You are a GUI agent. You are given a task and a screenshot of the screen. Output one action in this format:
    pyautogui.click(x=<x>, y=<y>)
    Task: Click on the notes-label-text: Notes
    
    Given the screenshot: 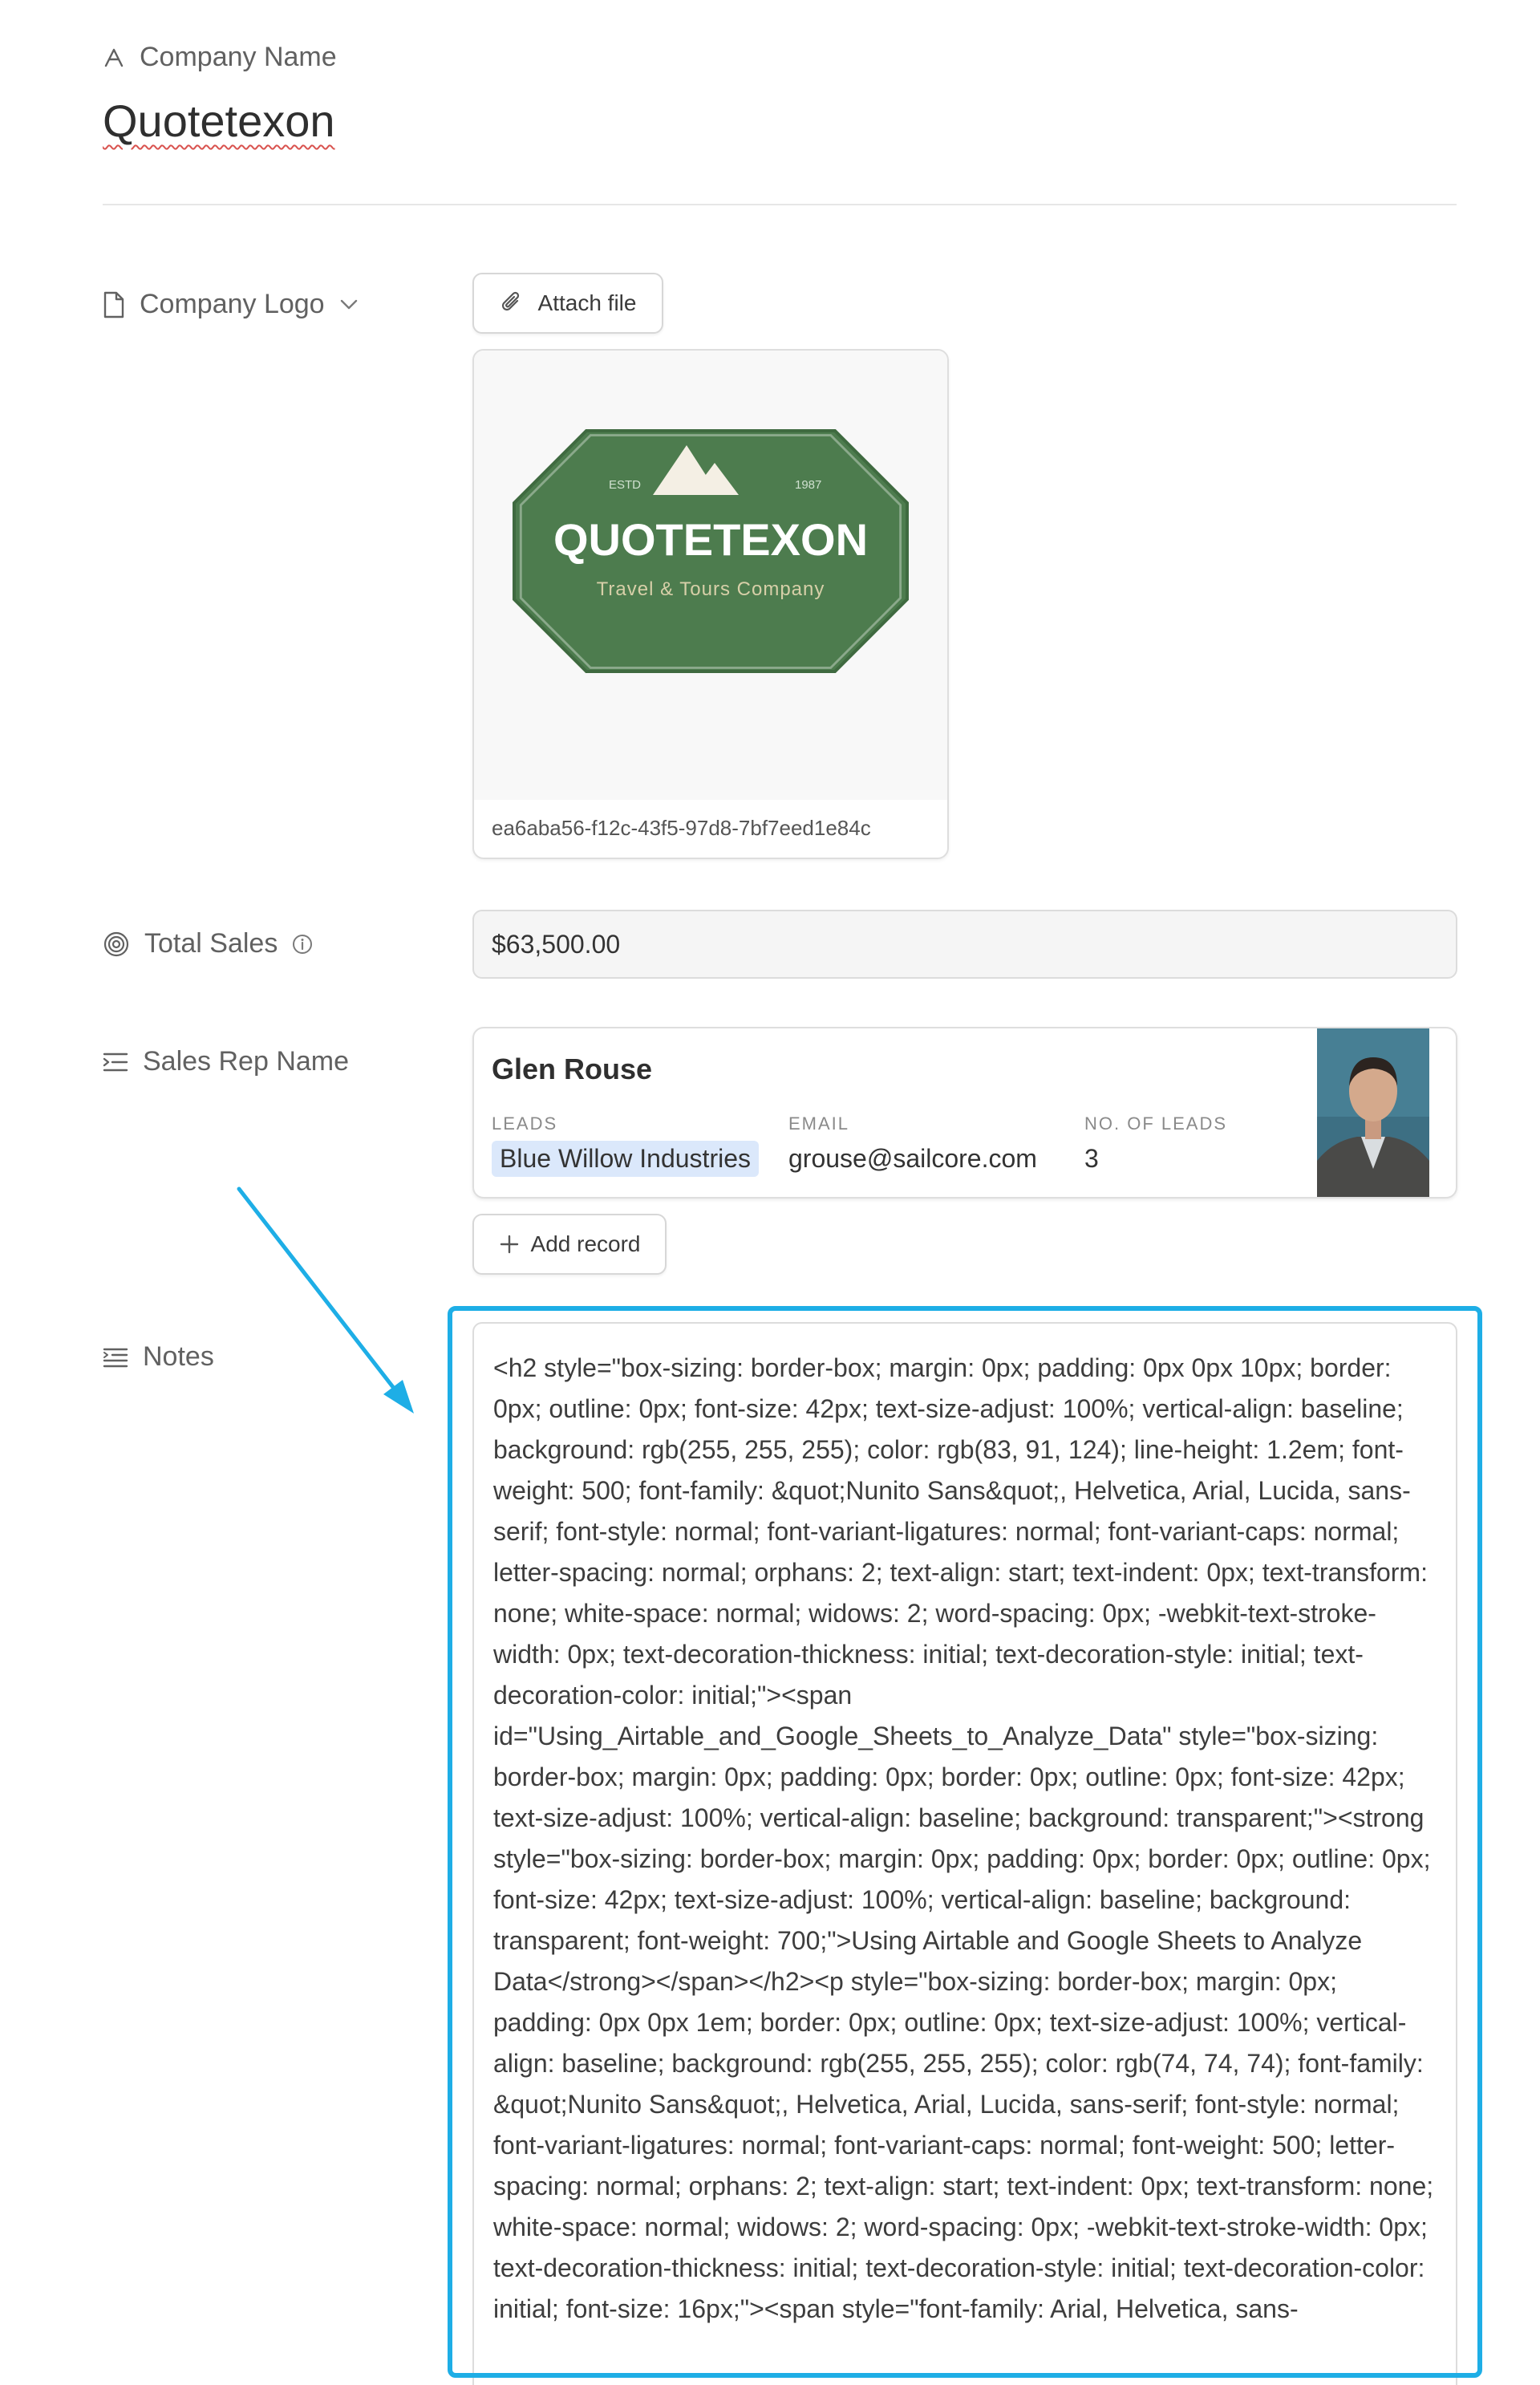 What is the action you would take?
    pyautogui.click(x=178, y=1356)
    